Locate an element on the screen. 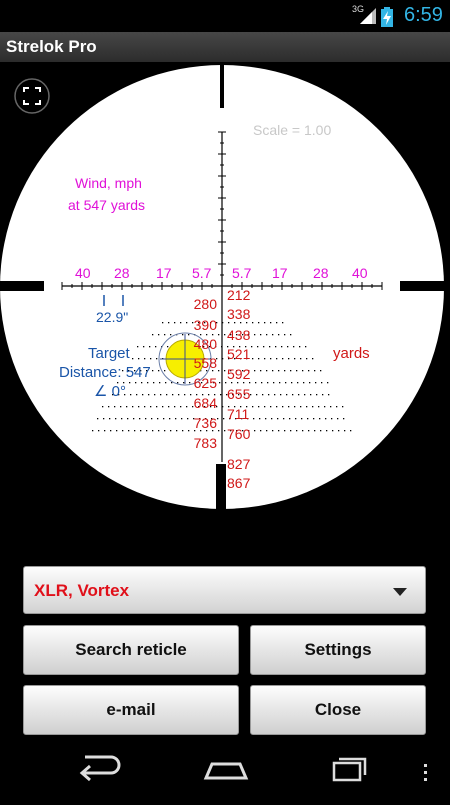 The image size is (450, 805). wind-value: 28 is located at coordinates (321, 273).